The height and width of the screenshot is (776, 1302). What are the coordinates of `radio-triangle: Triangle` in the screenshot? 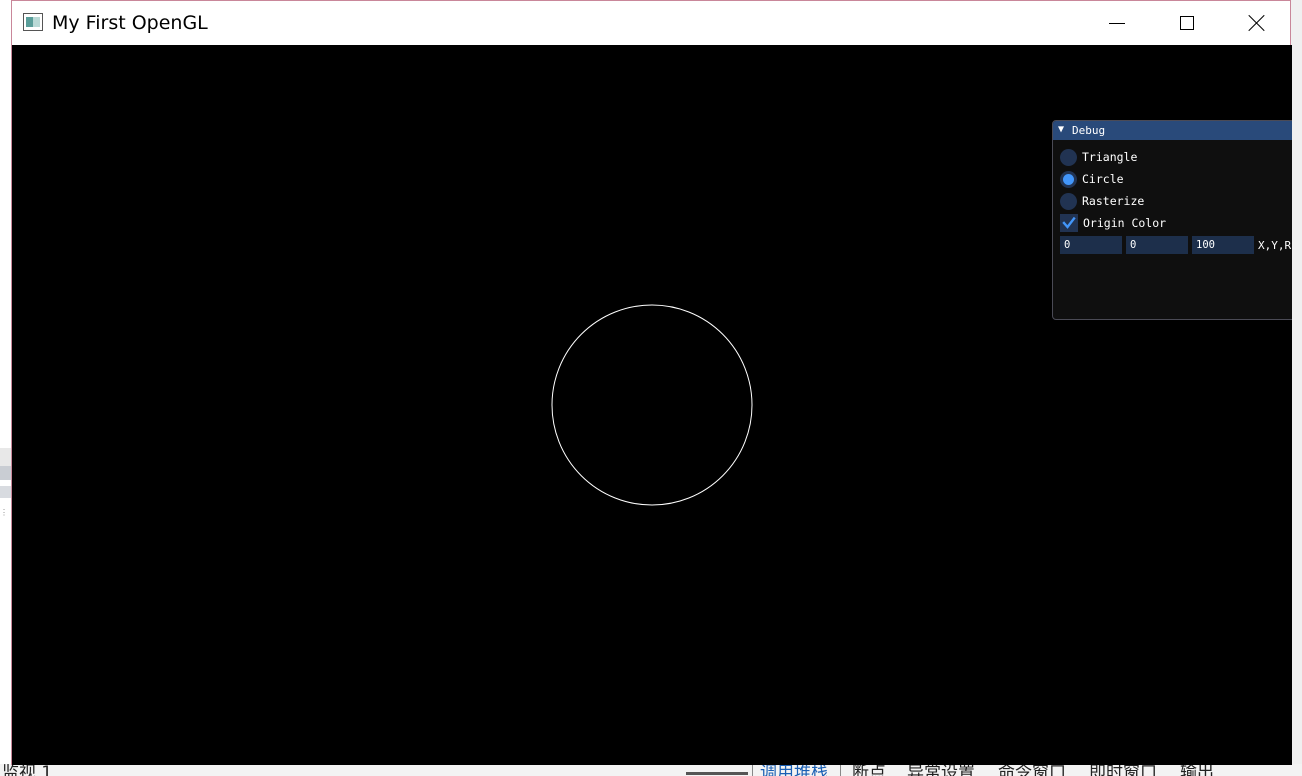 It's located at (1098, 157).